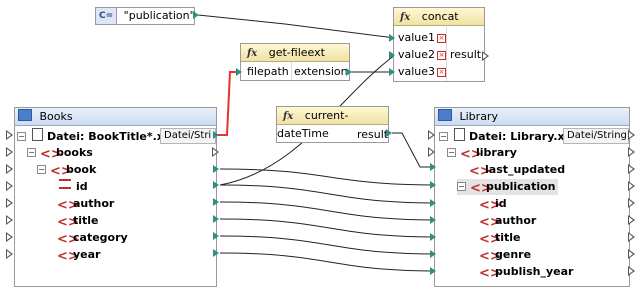  Describe the element at coordinates (631, 271) in the screenshot. I see `library-publish-year-output-connector` at that location.